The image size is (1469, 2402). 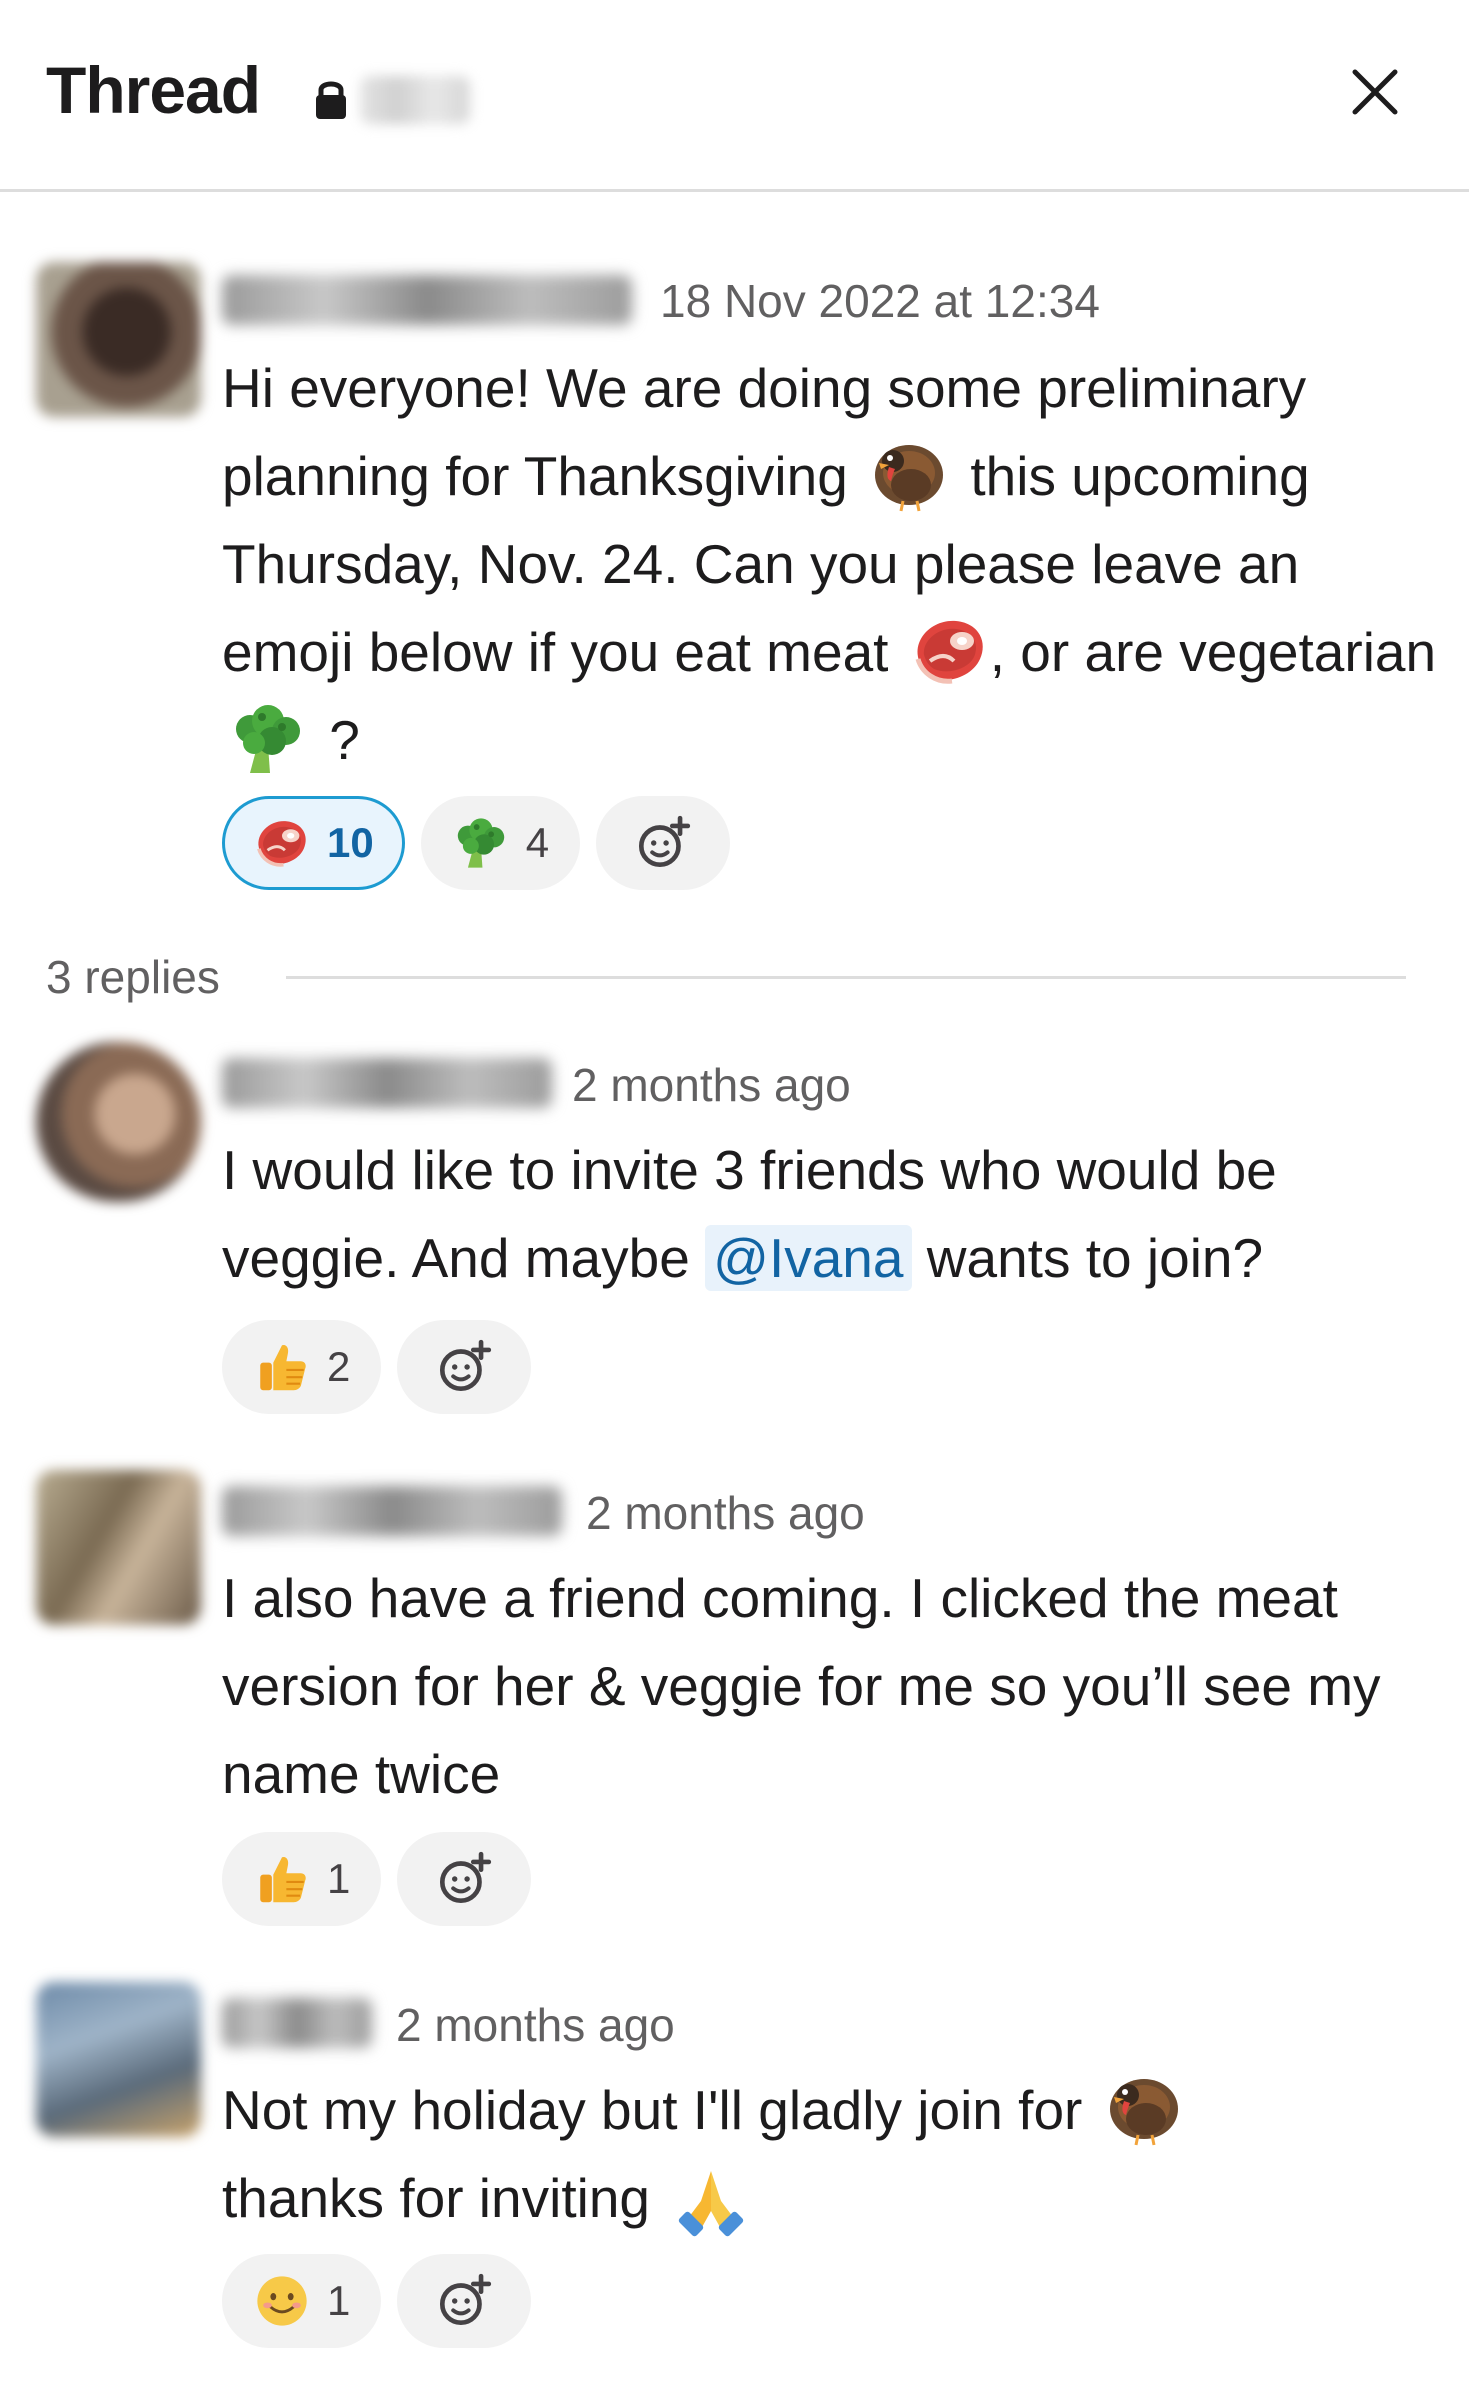 I want to click on divider-line, so click(x=846, y=977).